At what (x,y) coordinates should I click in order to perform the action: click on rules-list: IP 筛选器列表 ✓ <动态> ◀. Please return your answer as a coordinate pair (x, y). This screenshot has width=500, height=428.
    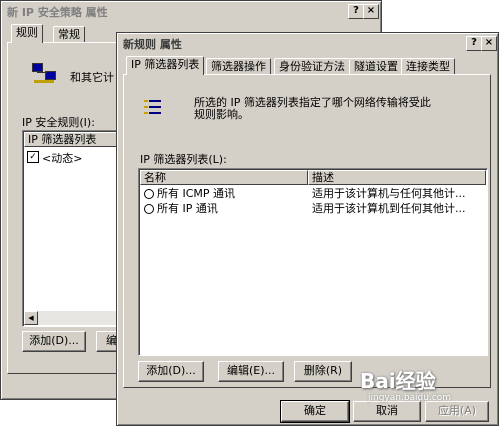
    Looking at the image, I should click on (73, 228).